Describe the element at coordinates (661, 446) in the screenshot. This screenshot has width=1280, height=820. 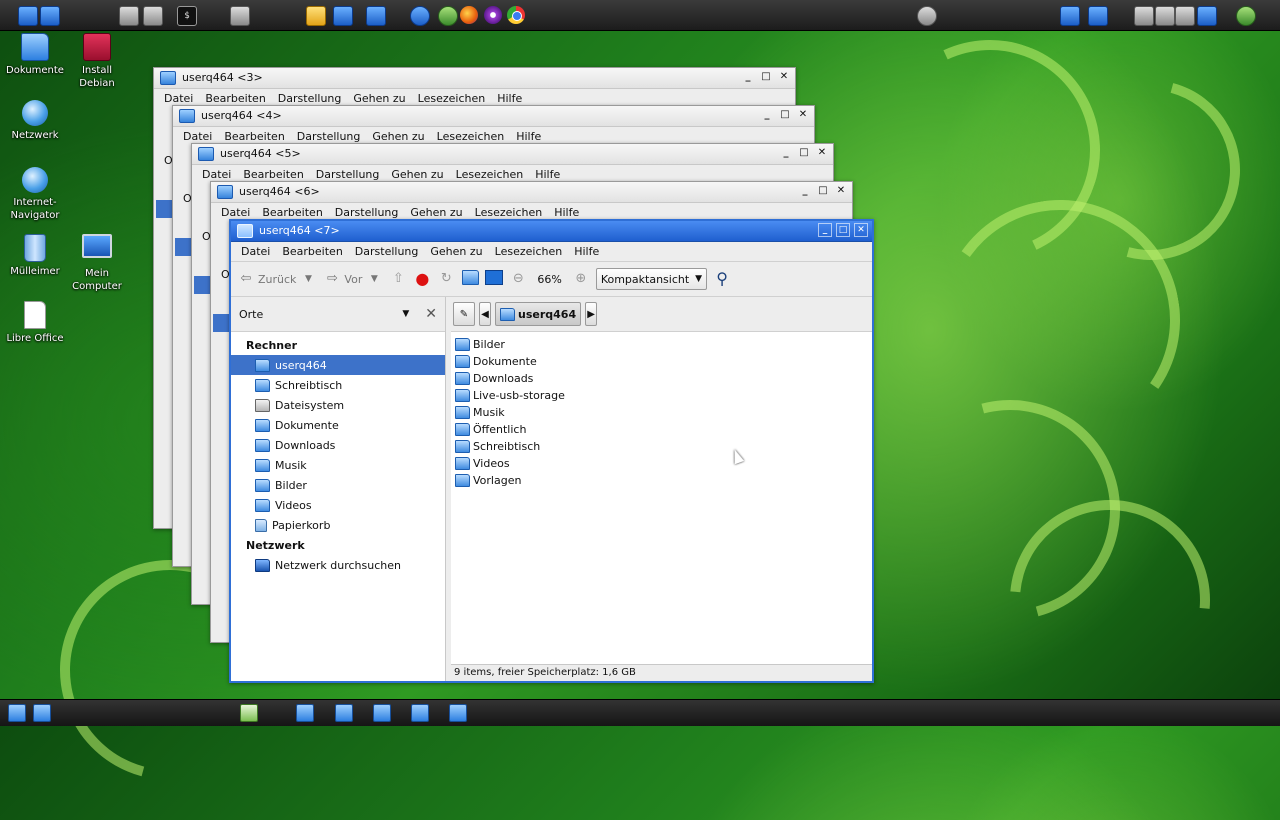
I see `file-item: Schreibtisch` at that location.